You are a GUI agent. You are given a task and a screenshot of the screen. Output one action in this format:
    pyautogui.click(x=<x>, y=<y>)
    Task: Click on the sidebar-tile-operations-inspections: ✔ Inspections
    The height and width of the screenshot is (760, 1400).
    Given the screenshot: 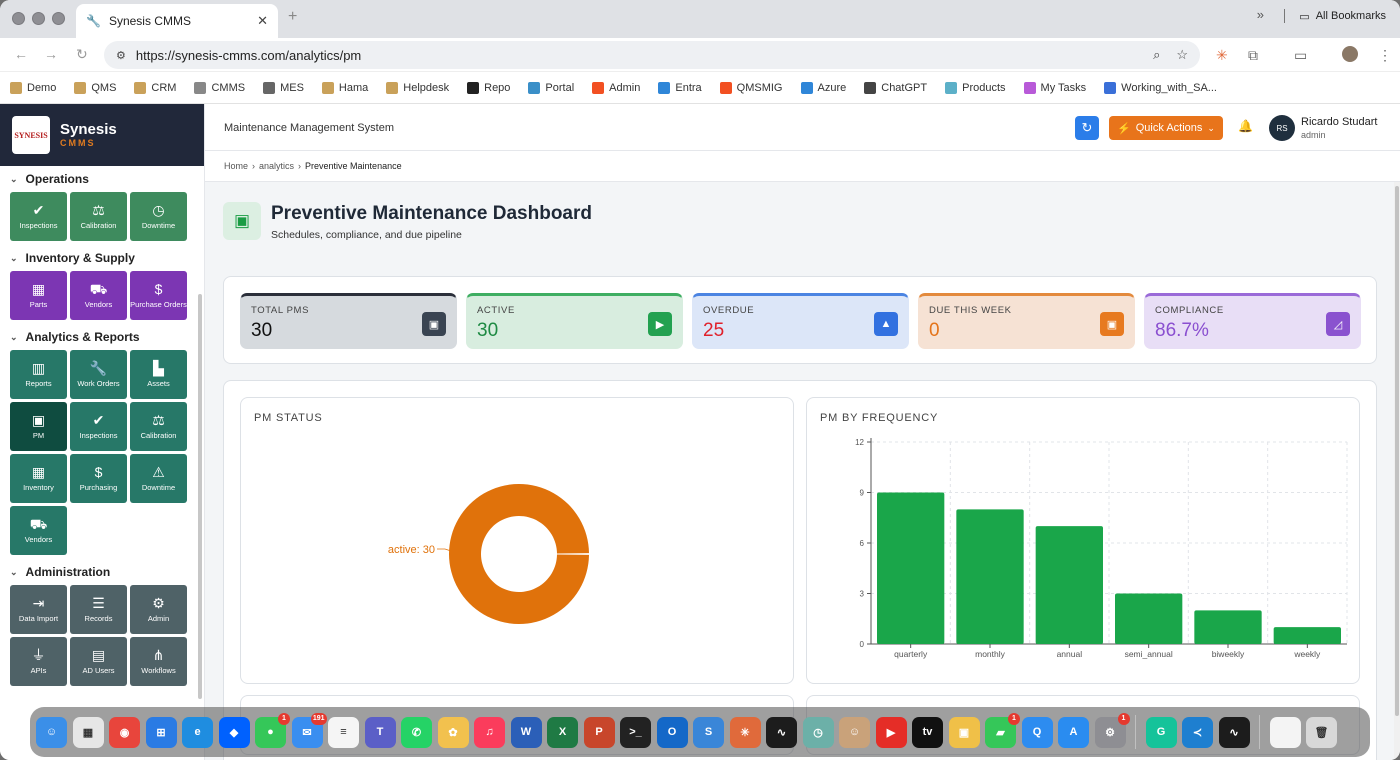 What is the action you would take?
    pyautogui.click(x=38, y=216)
    